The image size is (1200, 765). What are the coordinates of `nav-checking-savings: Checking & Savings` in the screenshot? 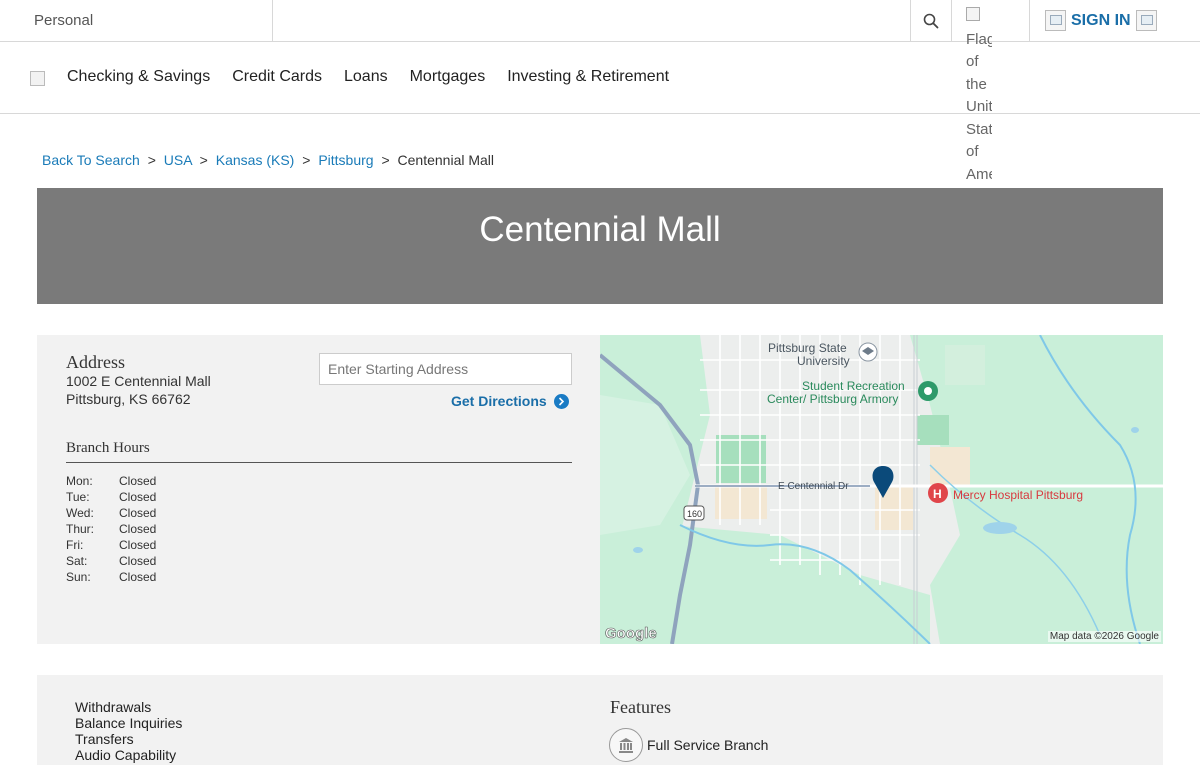 It's located at (138, 77).